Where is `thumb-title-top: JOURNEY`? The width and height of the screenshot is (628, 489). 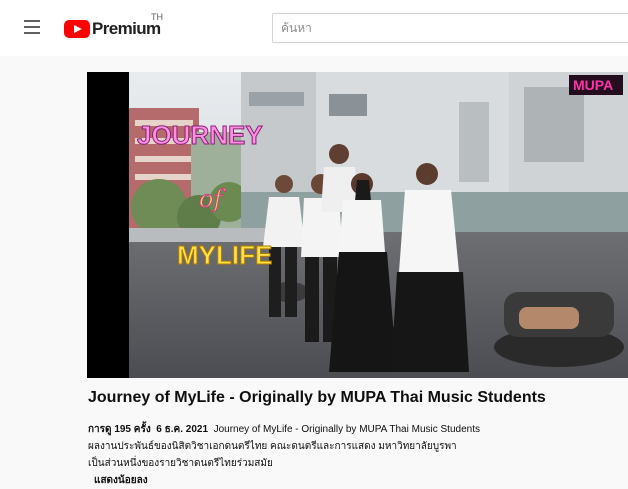 thumb-title-top: JOURNEY is located at coordinates (200, 135).